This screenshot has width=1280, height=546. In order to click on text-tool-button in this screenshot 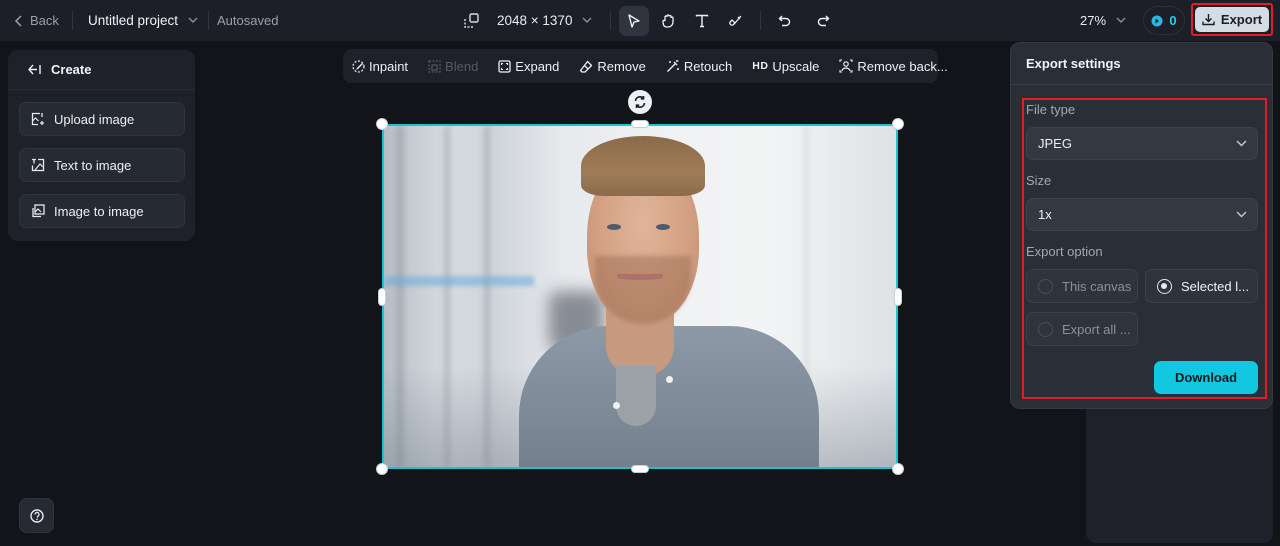, I will do `click(702, 21)`.